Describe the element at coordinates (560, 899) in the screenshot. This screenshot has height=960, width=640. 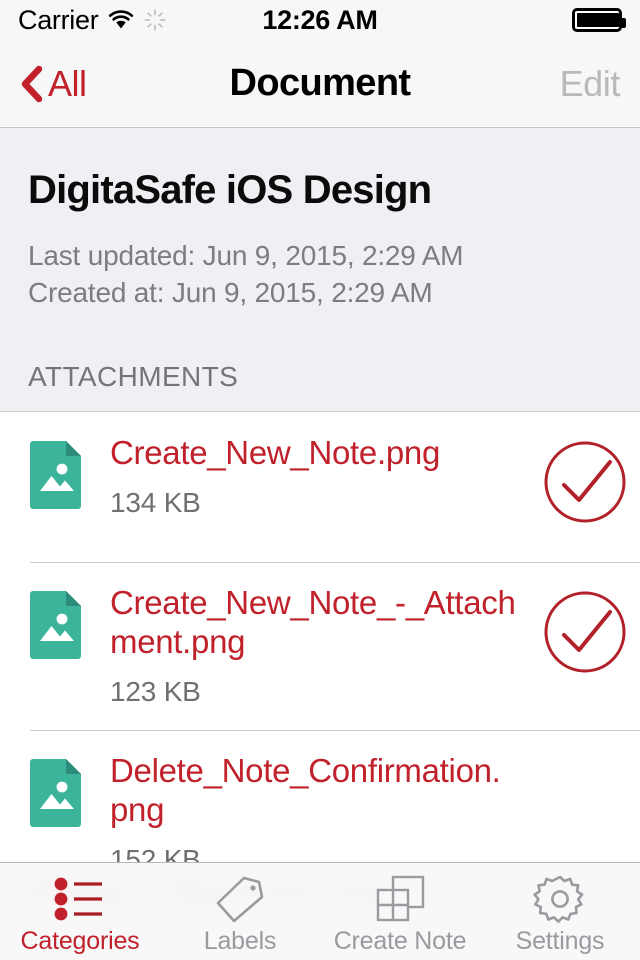
I see `gear-icon` at that location.